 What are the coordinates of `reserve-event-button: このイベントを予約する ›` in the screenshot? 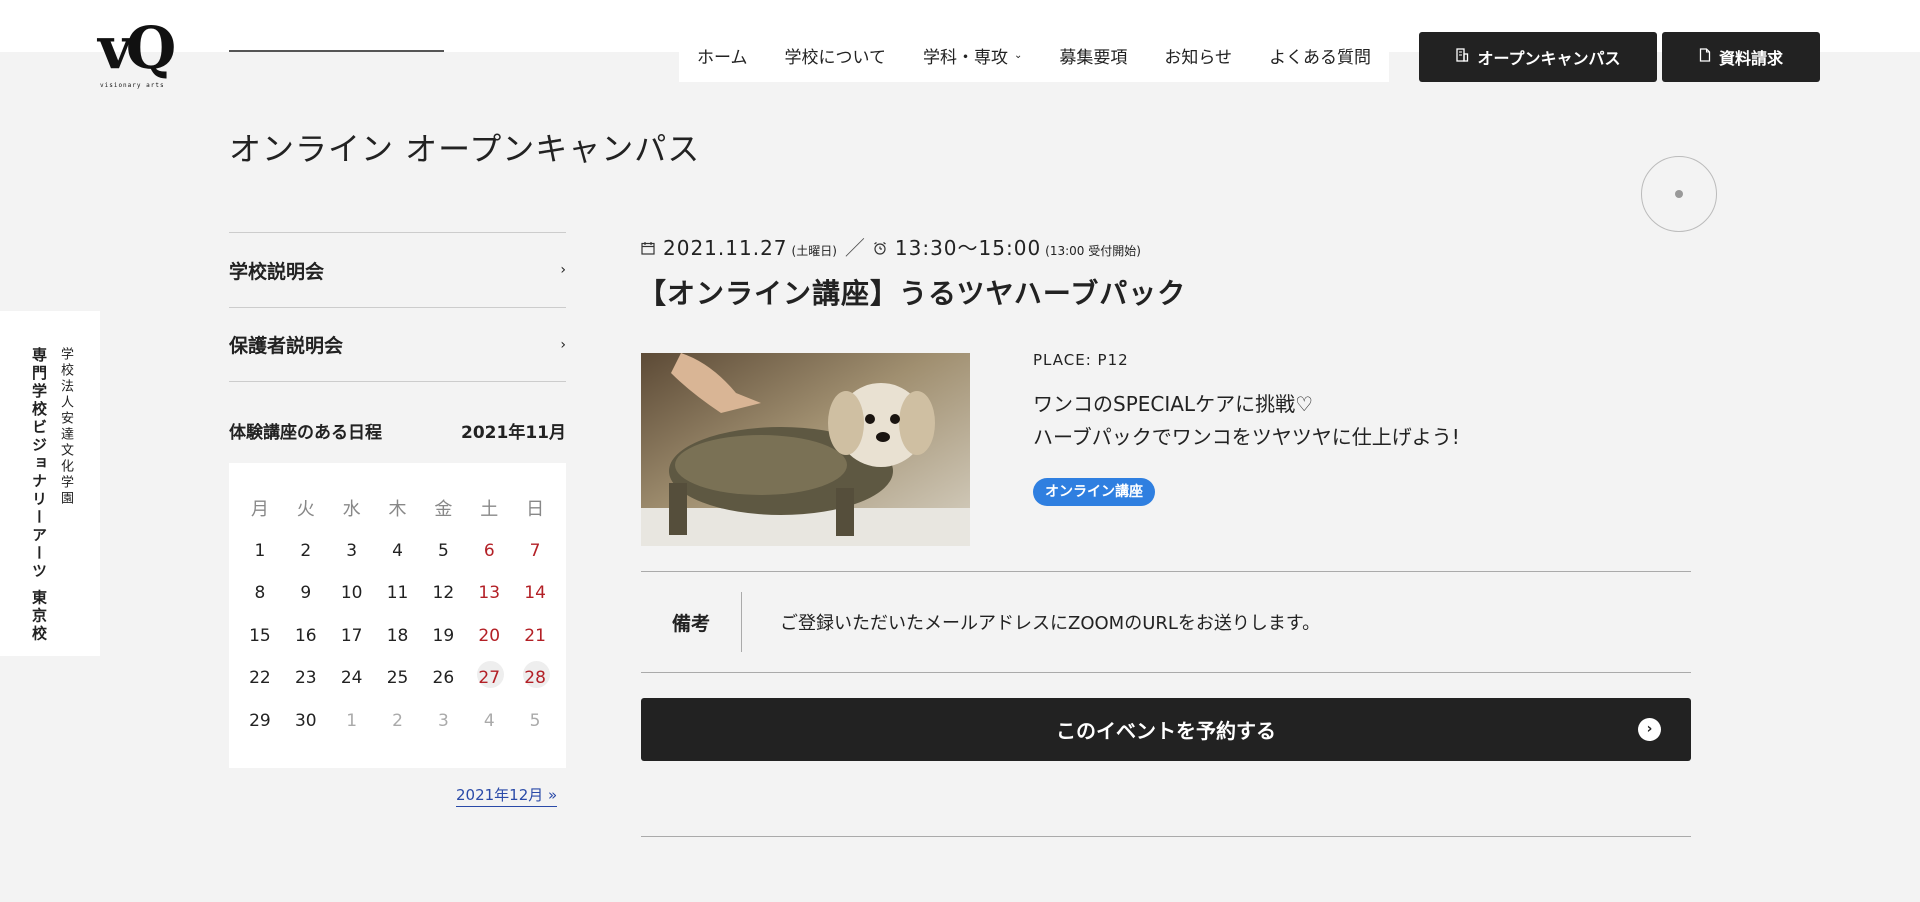 It's located at (1166, 729).